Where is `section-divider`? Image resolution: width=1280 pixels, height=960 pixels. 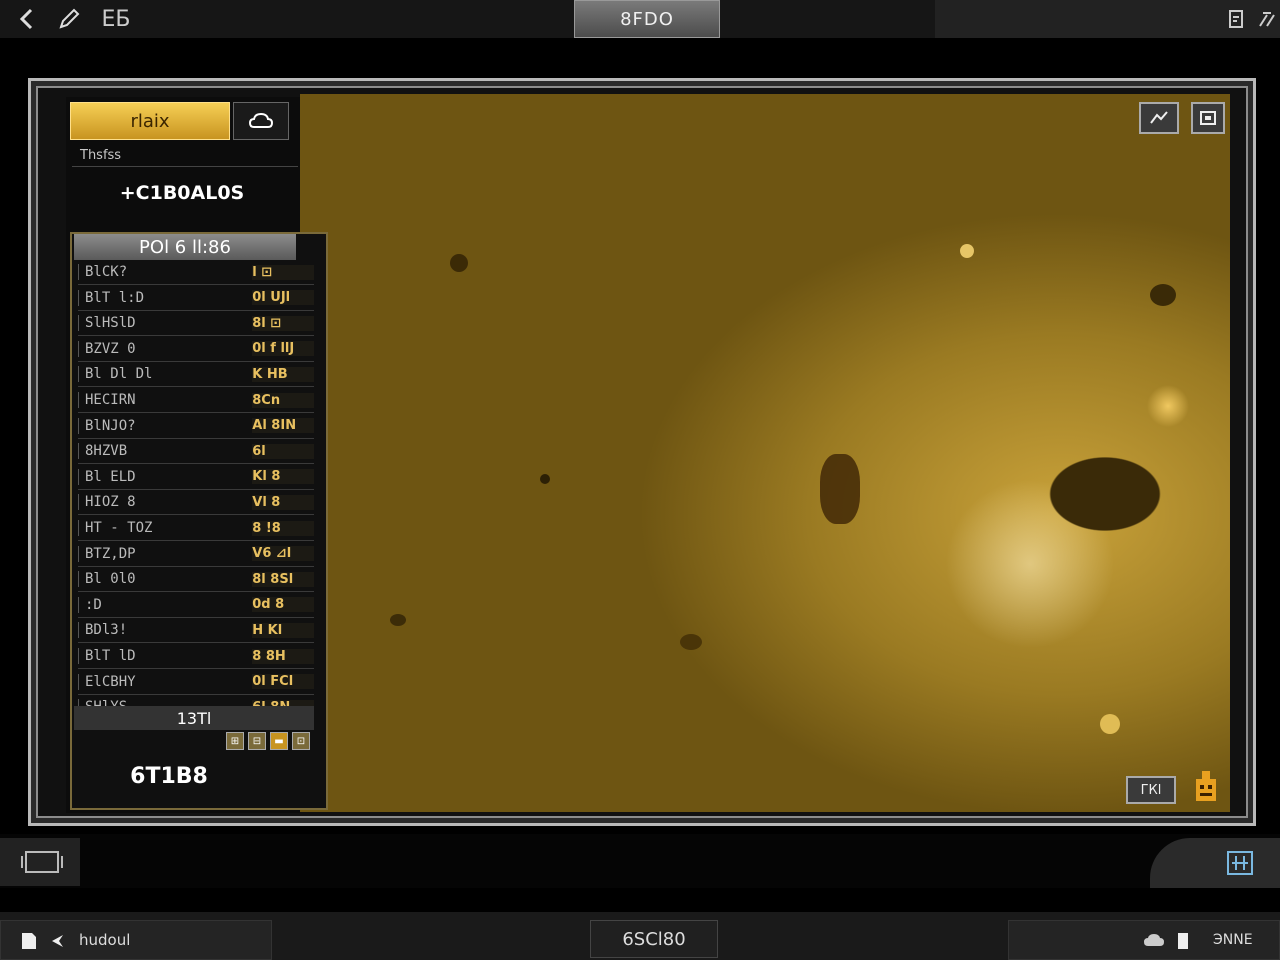
section-divider is located at coordinates (185, 166).